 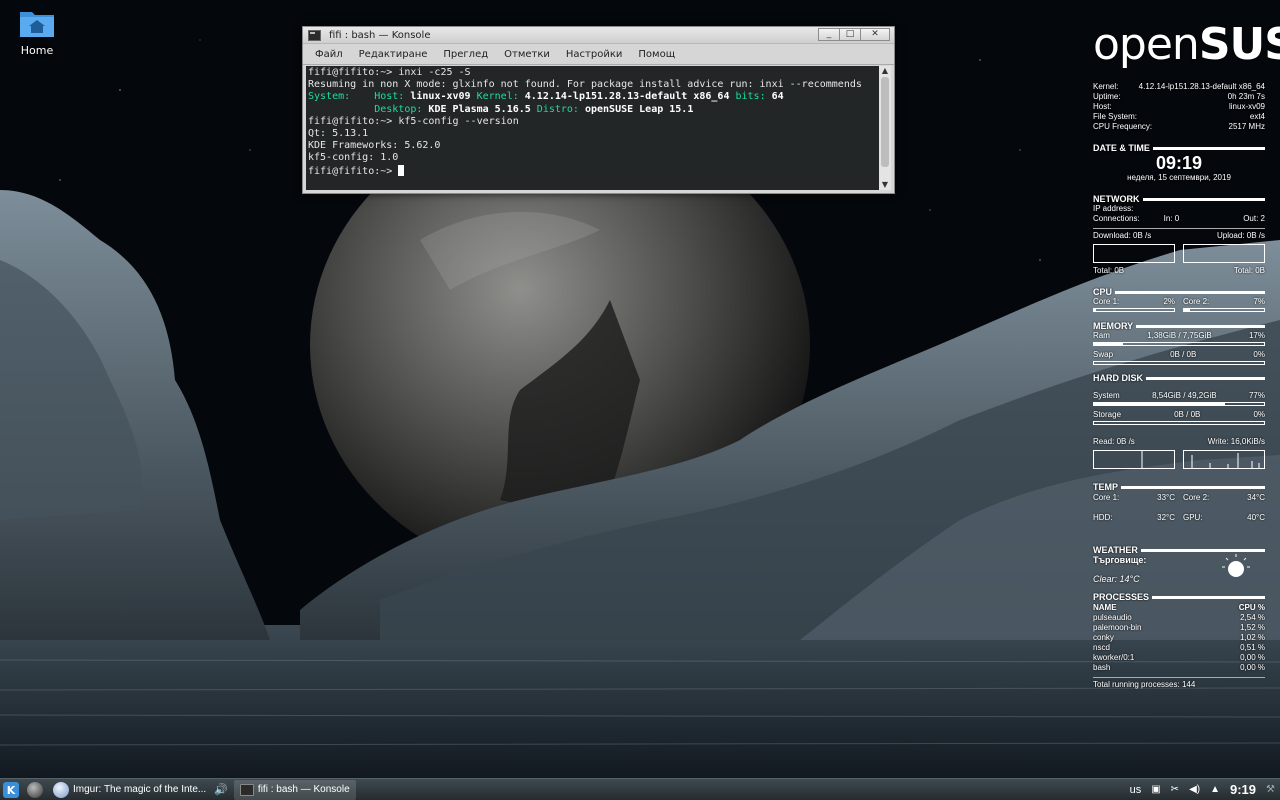 What do you see at coordinates (393, 54) in the screenshot?
I see `menu-edit: Редактиране` at bounding box center [393, 54].